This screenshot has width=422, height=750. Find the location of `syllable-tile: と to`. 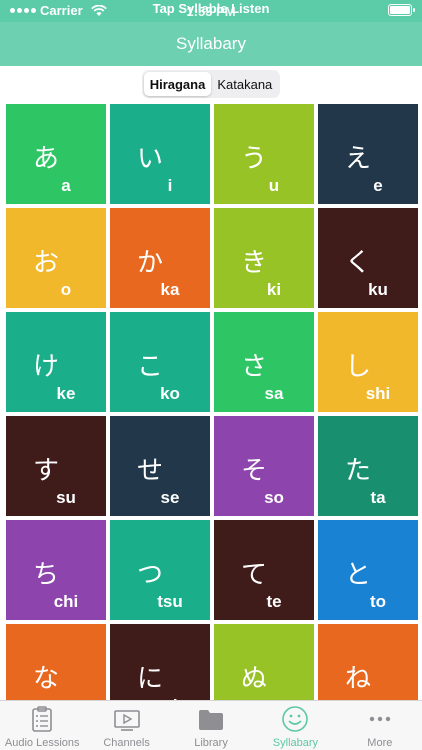

syllable-tile: と to is located at coordinates (368, 570).